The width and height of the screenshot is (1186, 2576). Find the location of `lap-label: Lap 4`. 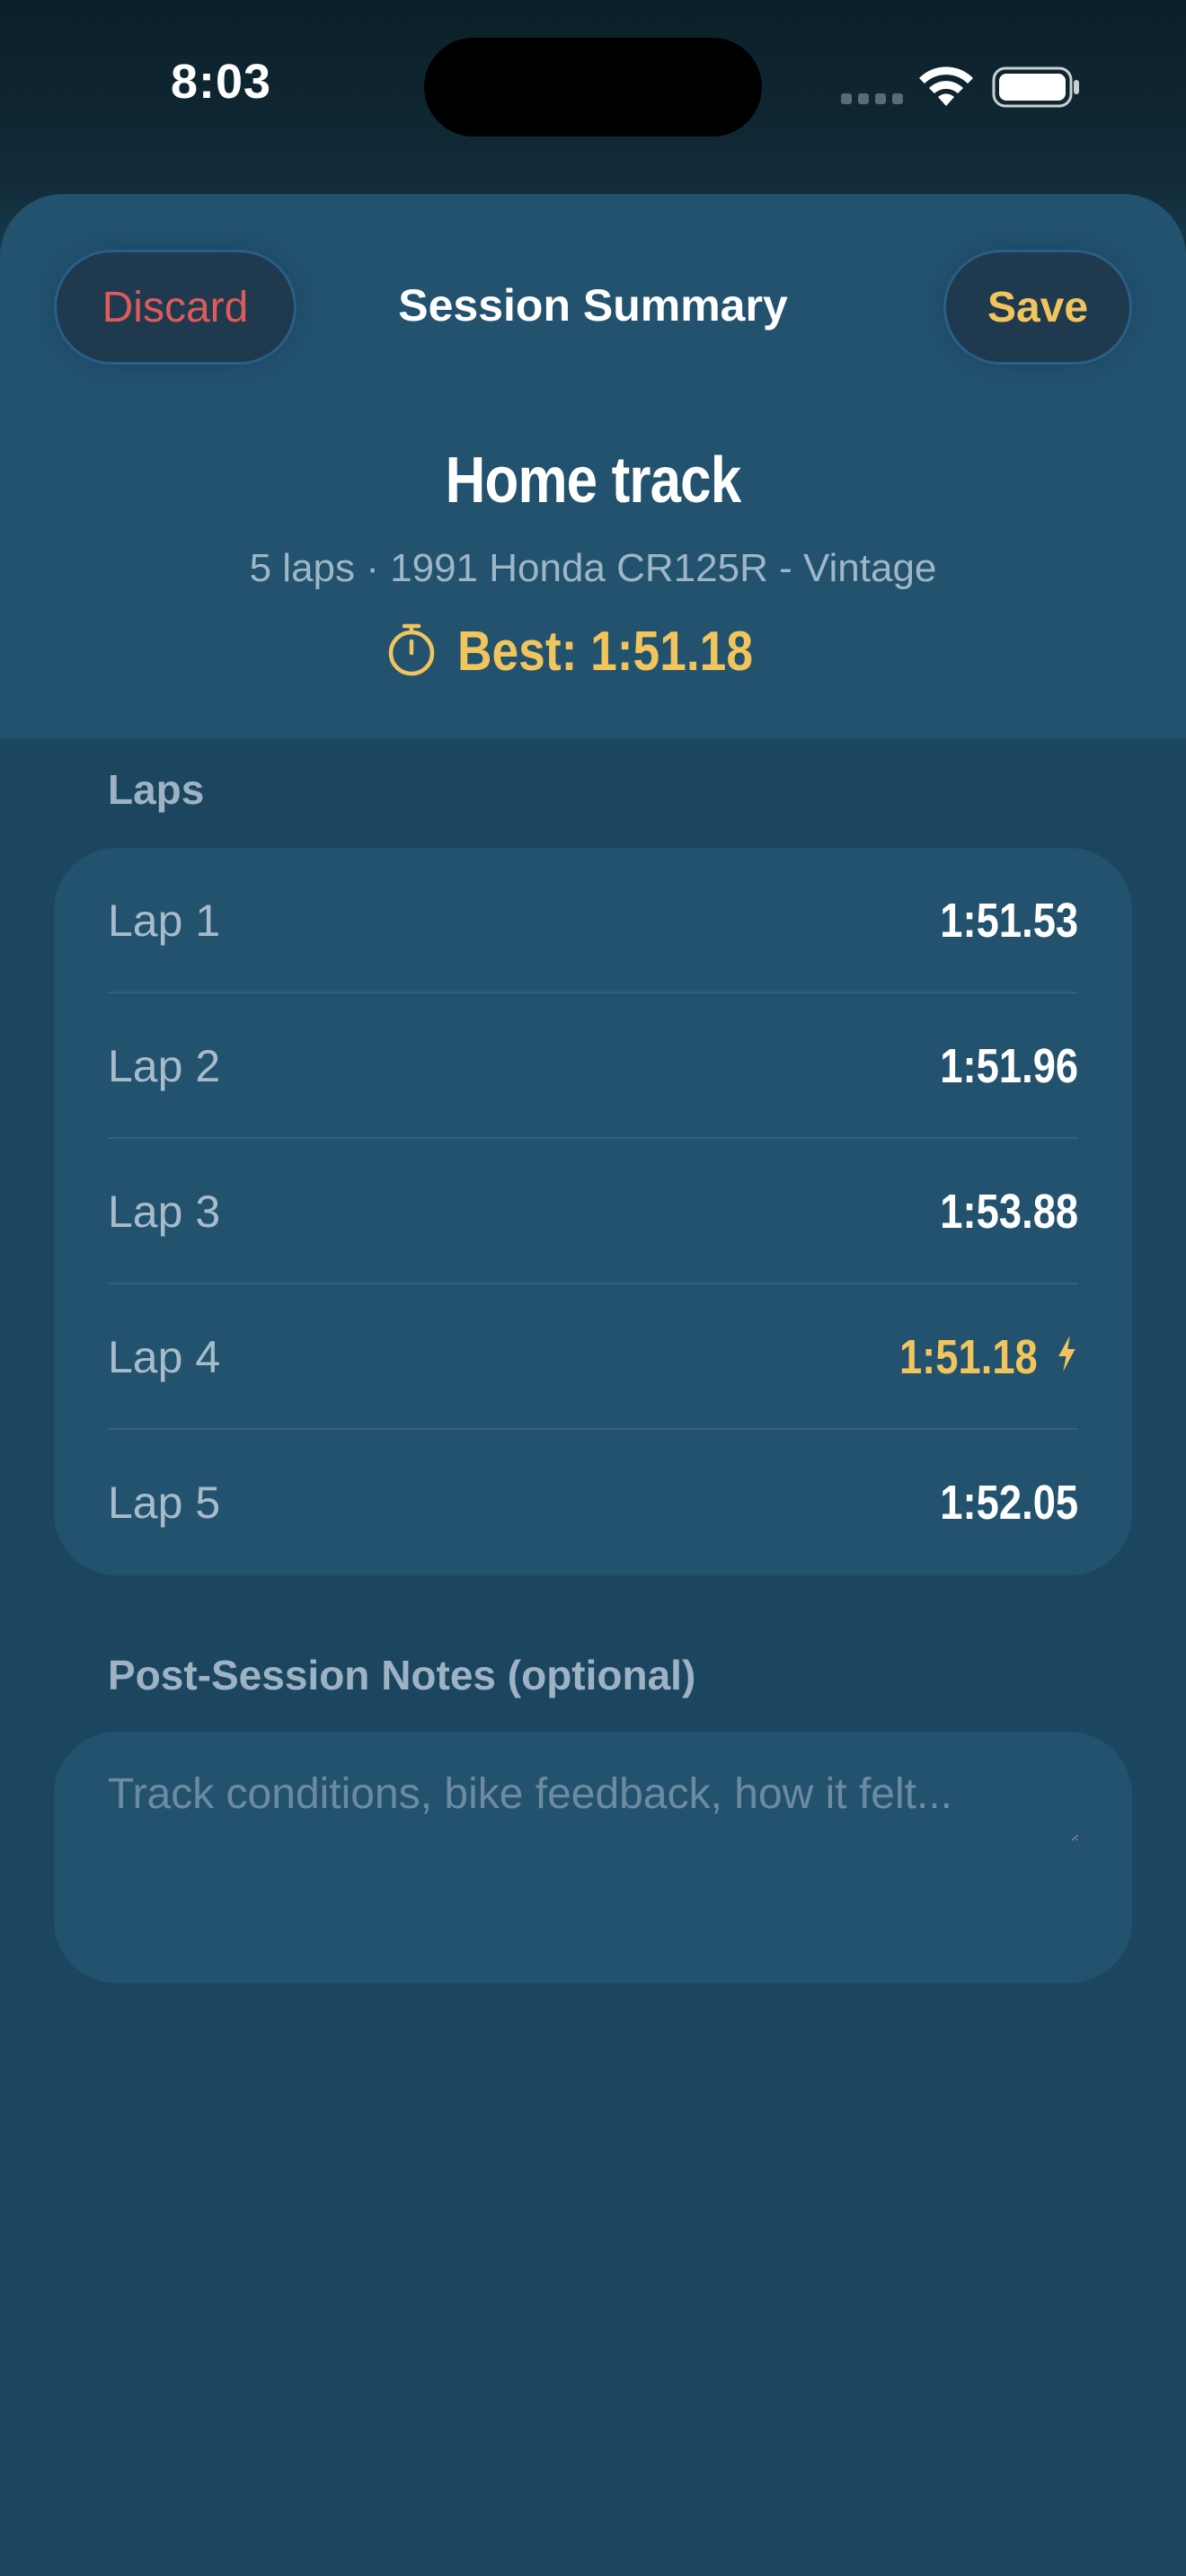

lap-label: Lap 4 is located at coordinates (164, 1357).